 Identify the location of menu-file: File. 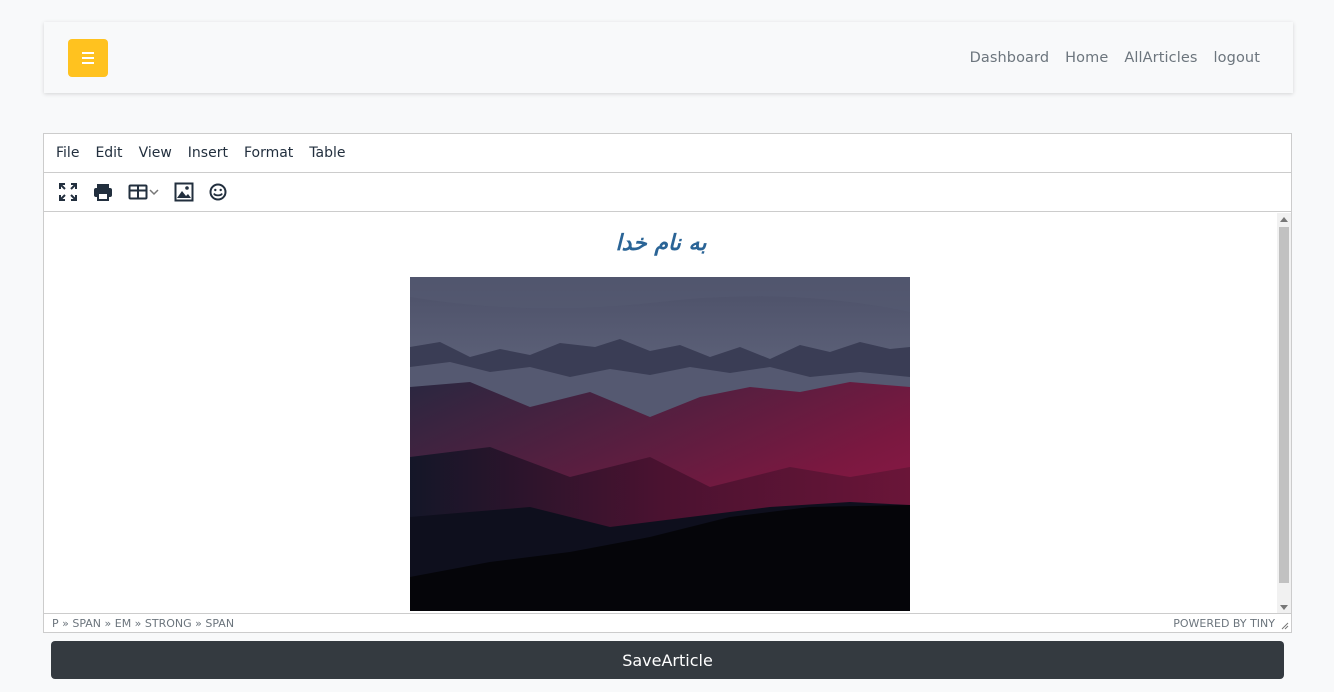
(67, 153).